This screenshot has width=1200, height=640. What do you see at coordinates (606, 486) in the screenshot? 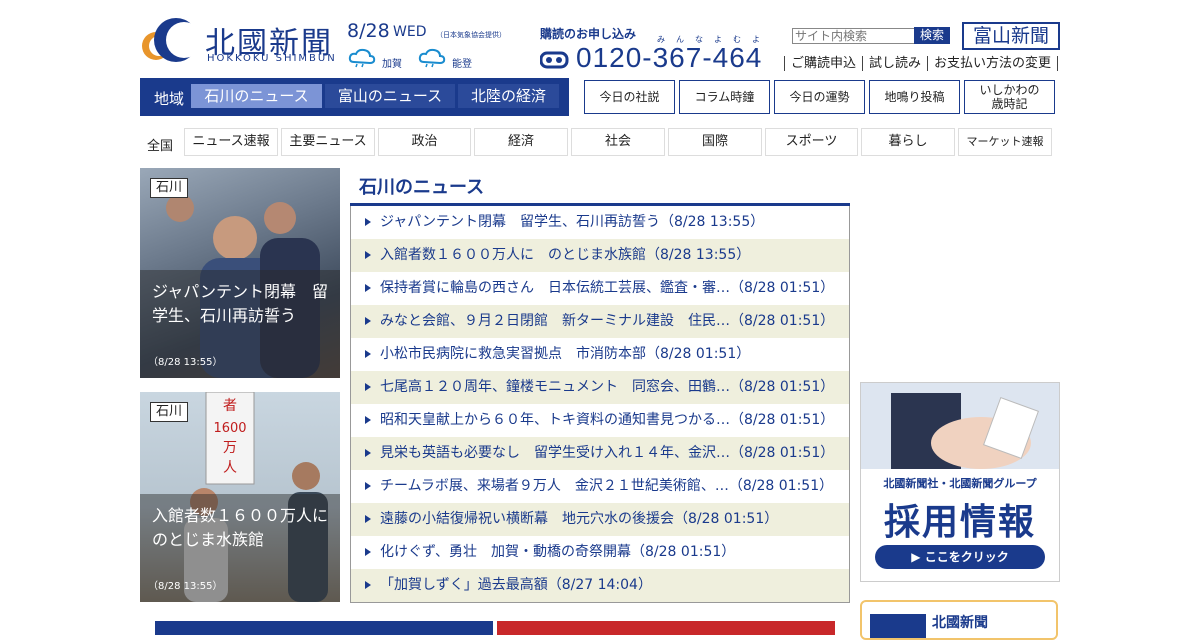
I see `news-headline: チームラボ展、来場者９万人 金沢２１世紀美術館、…（8/28 01:51）` at bounding box center [606, 486].